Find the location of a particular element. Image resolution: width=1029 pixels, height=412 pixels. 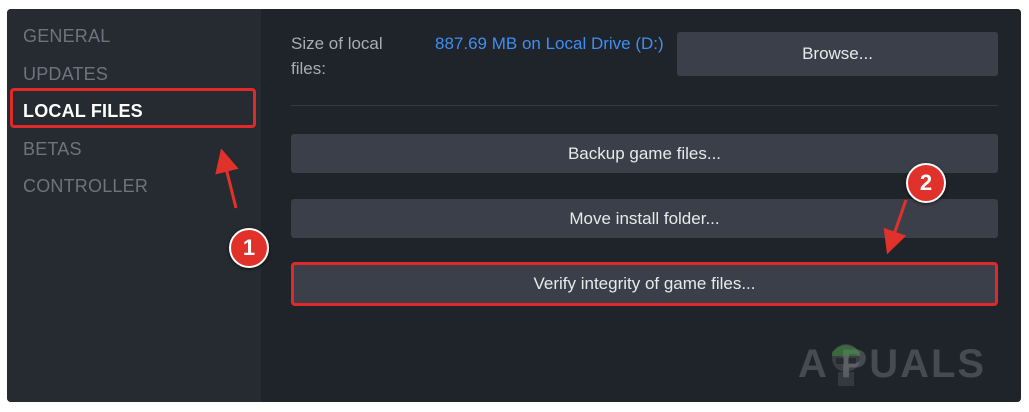

size-value-link: 887.69 MB on Local Drive (D:) is located at coordinates (550, 43).